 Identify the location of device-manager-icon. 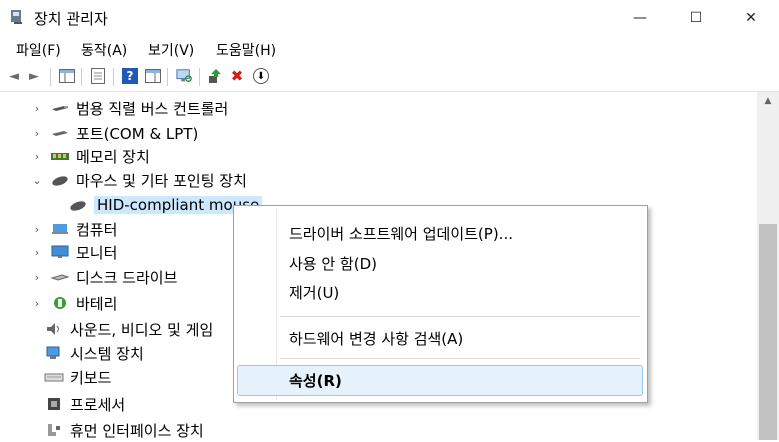
(16, 17).